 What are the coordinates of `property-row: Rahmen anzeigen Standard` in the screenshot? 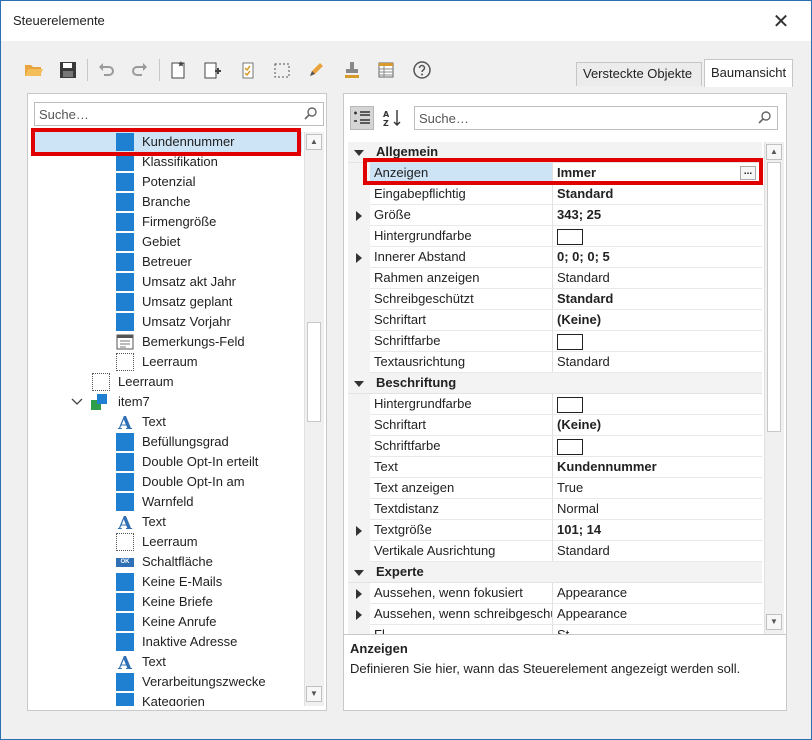 It's located at (555, 278).